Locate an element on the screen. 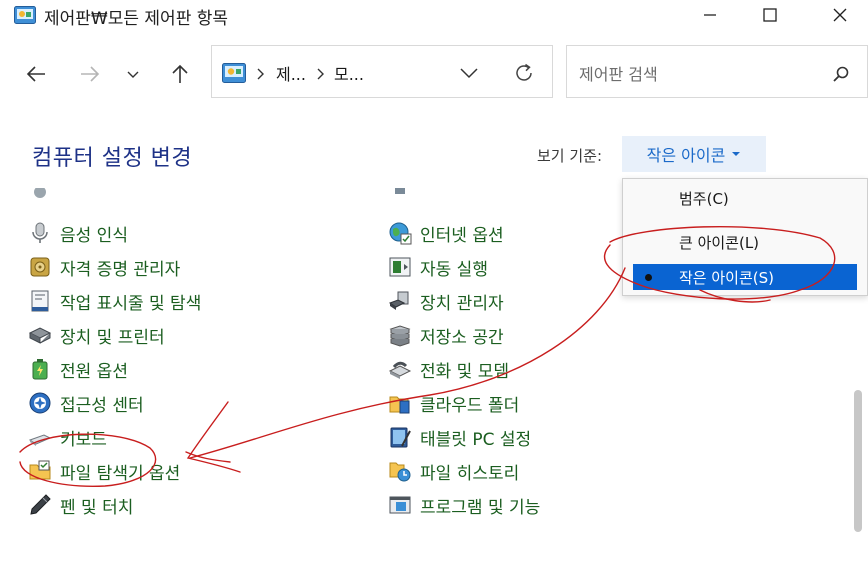 This screenshot has height=563, width=868. view-by-dropdown: 작은 아이콘 is located at coordinates (694, 154).